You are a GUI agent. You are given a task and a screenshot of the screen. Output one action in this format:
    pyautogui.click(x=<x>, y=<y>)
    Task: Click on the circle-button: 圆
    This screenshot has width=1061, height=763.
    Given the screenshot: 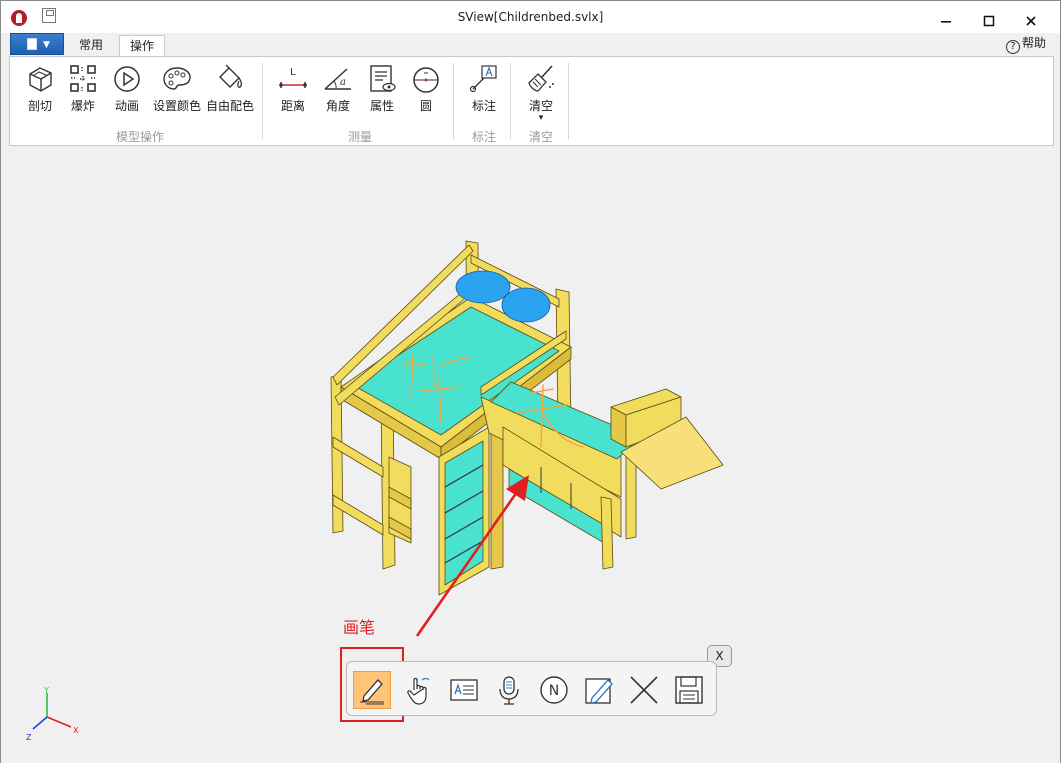 What is the action you would take?
    pyautogui.click(x=426, y=88)
    